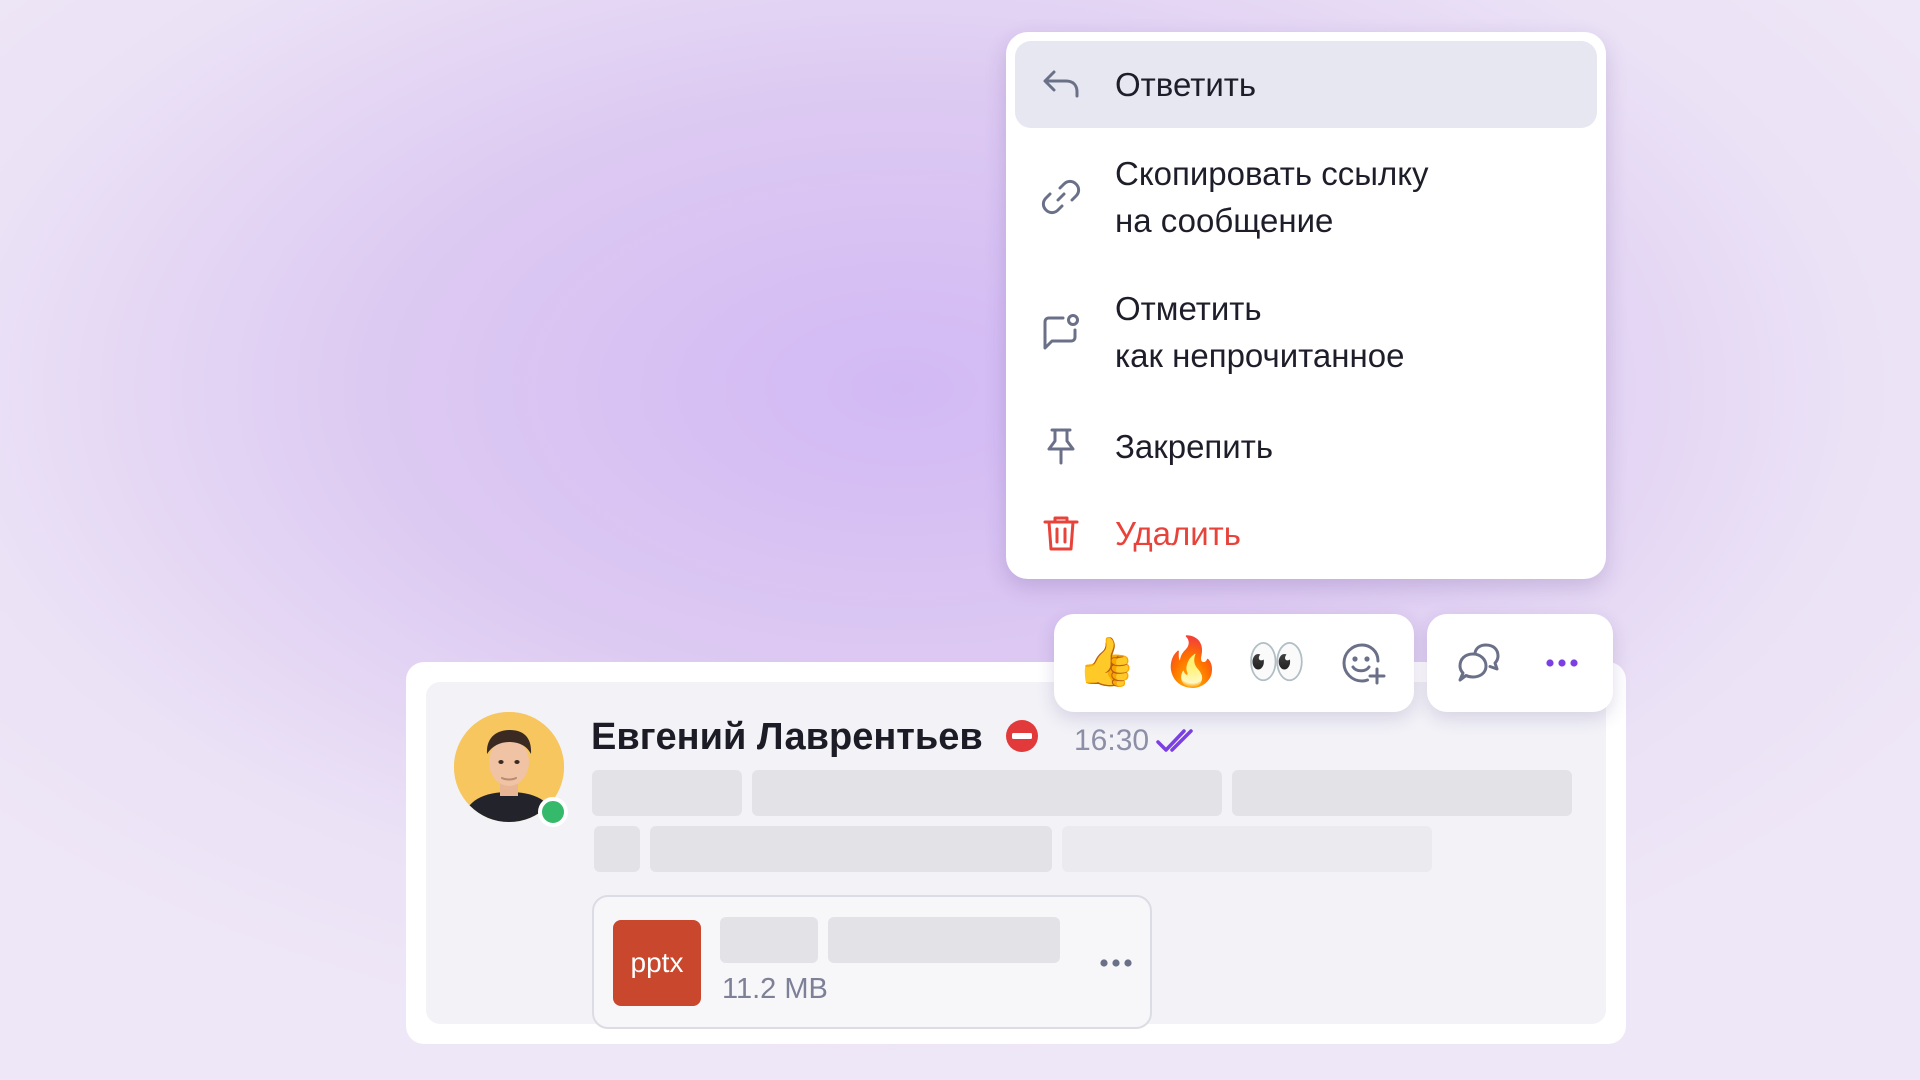 The width and height of the screenshot is (1920, 1080). Describe the element at coordinates (1192, 663) in the screenshot. I see `reaction-fire: 🔥` at that location.